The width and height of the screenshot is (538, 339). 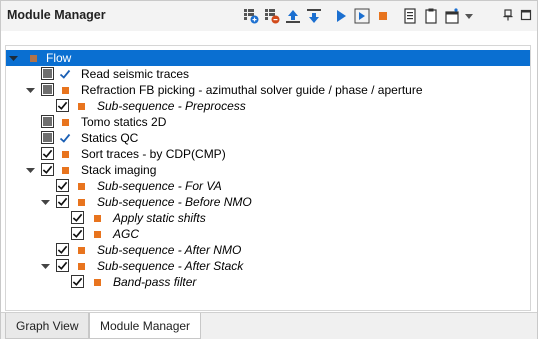 I want to click on toolbar, so click(x=358, y=16).